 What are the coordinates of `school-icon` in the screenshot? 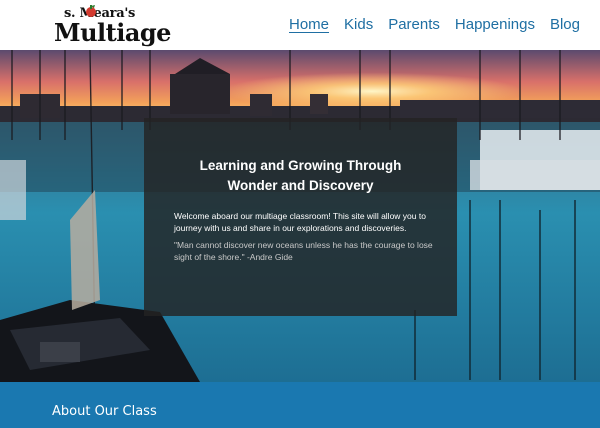 It's located at (91, 11).